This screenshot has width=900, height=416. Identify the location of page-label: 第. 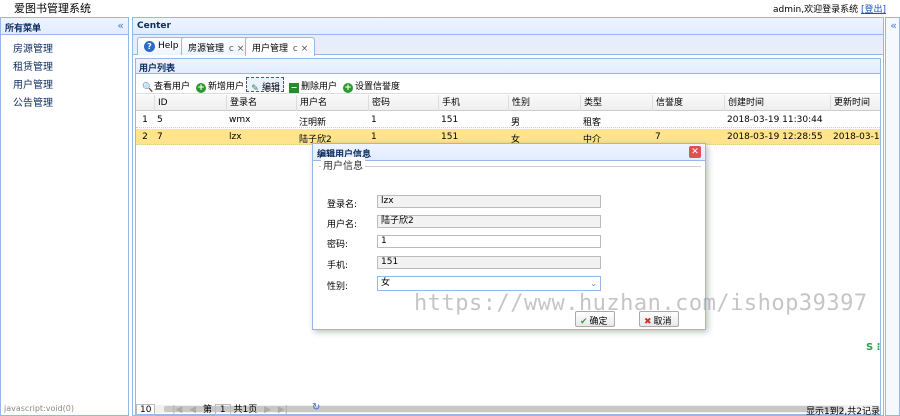
(207, 410).